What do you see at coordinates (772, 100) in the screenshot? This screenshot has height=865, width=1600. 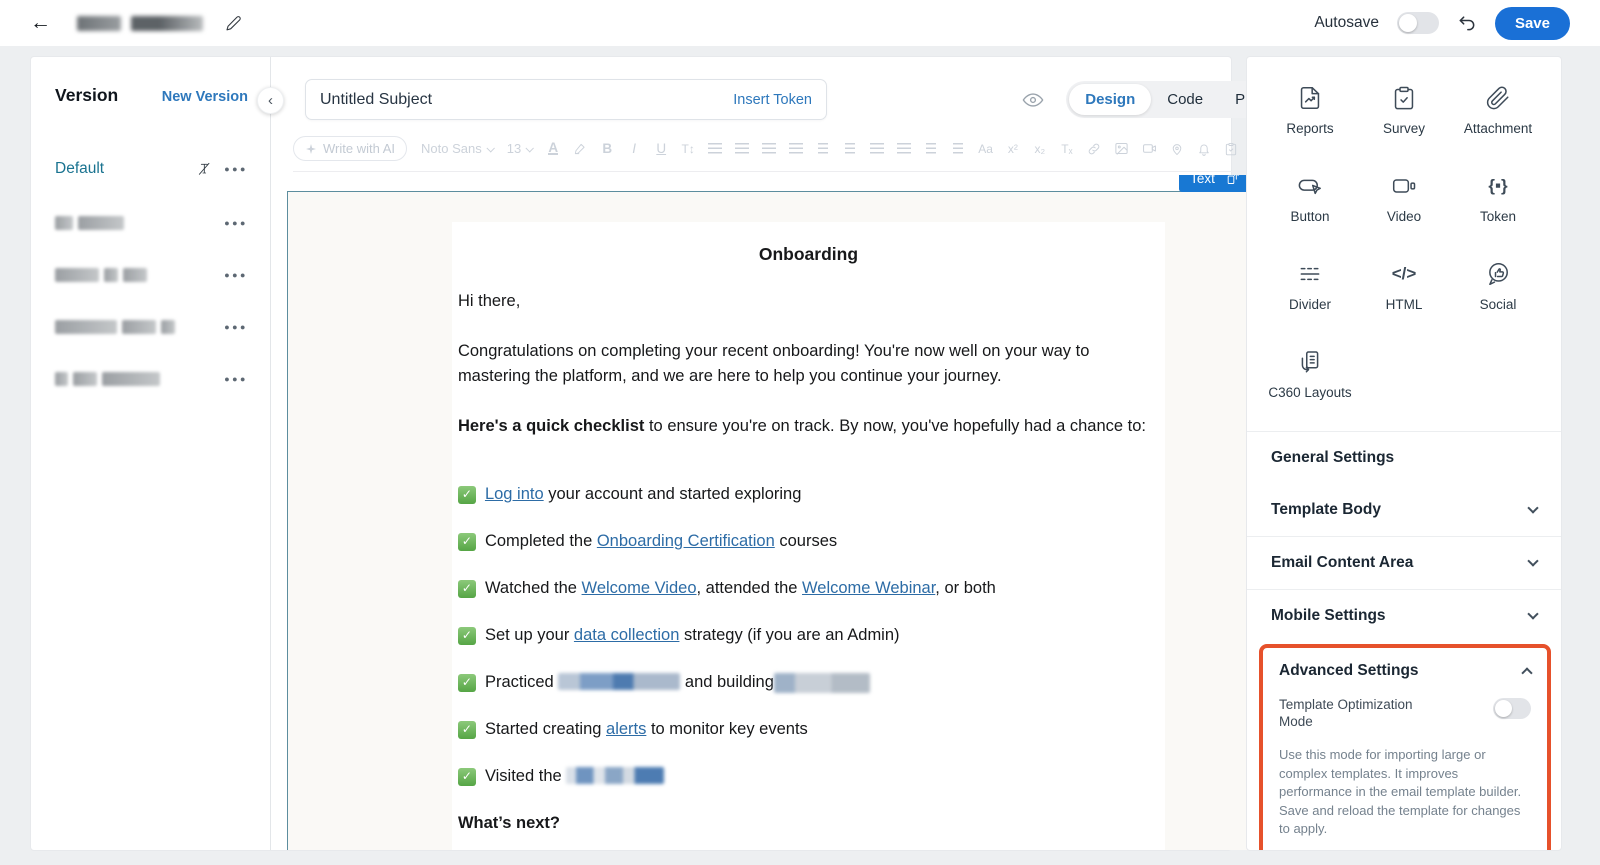 I see `insert-token-button: Insert Token` at bounding box center [772, 100].